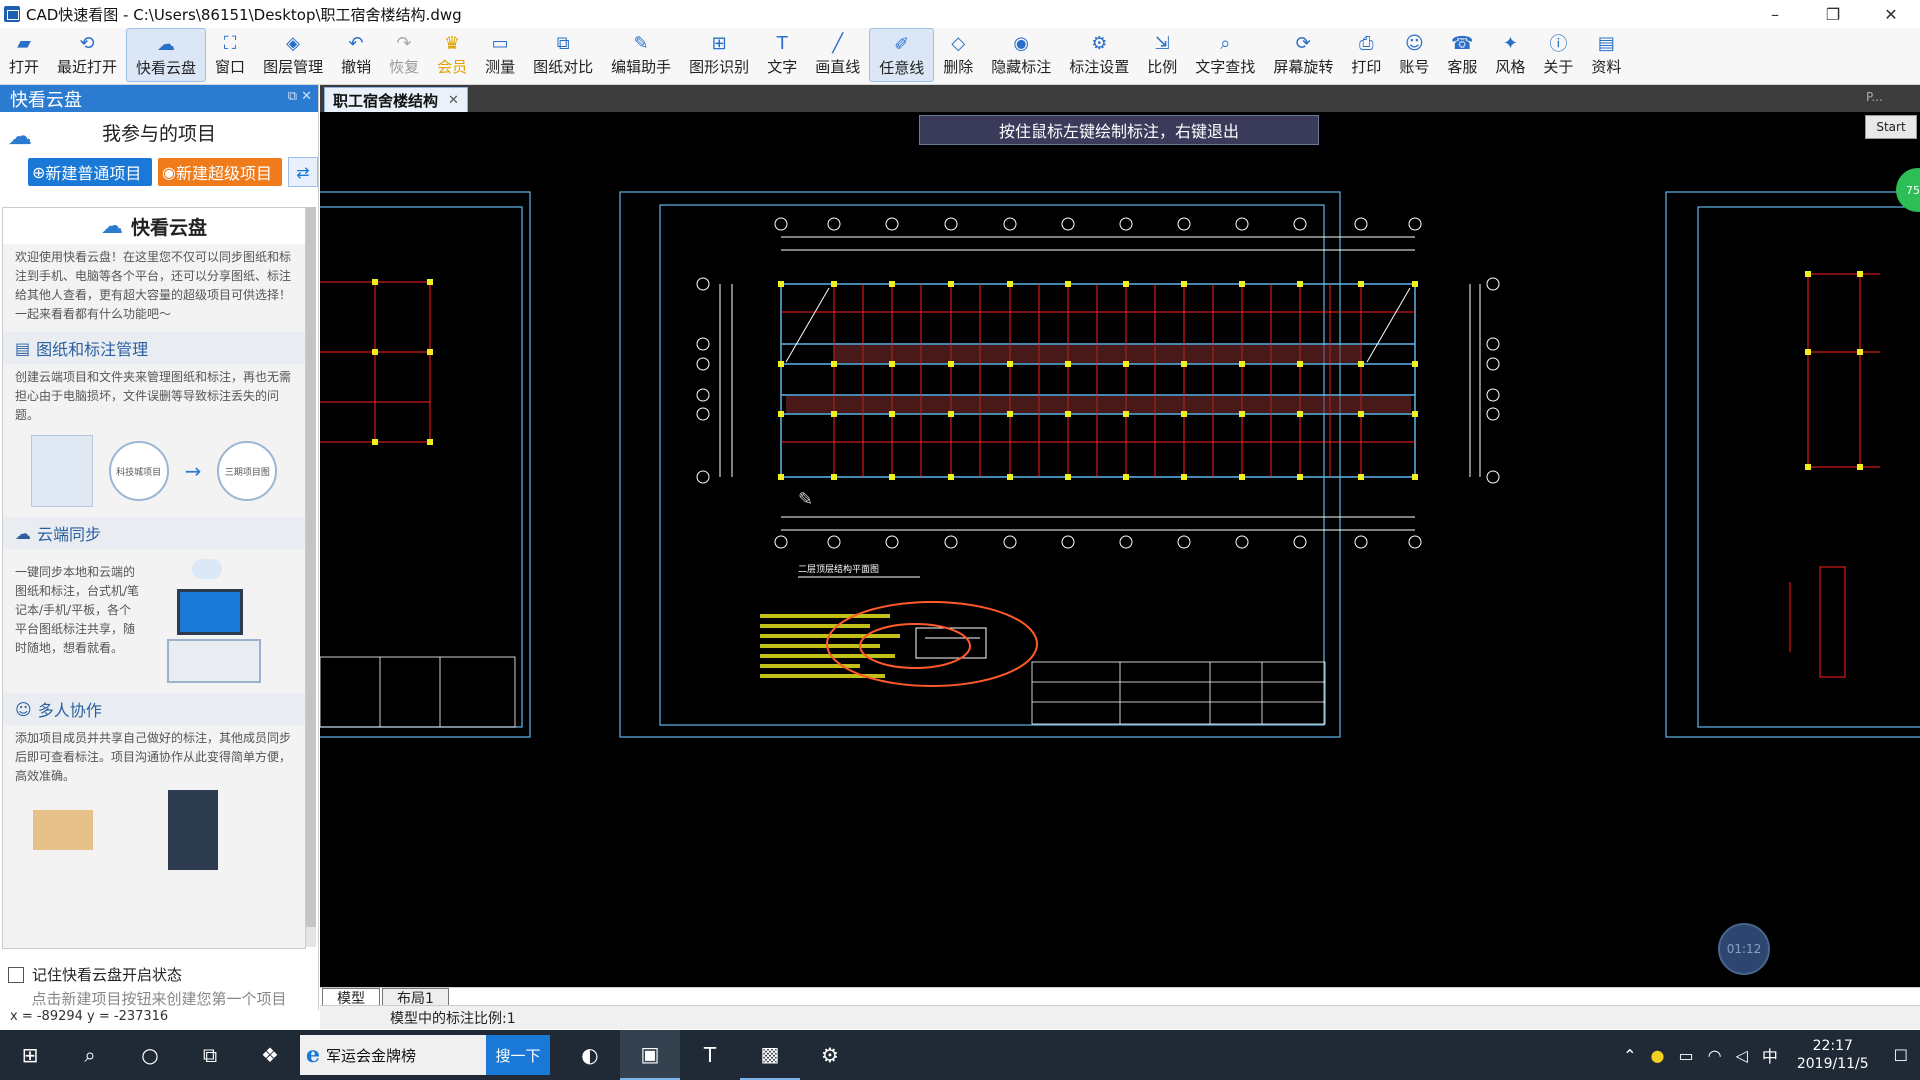 The width and height of the screenshot is (1920, 1080). What do you see at coordinates (351, 997) in the screenshot?
I see `tab-model: 模型` at bounding box center [351, 997].